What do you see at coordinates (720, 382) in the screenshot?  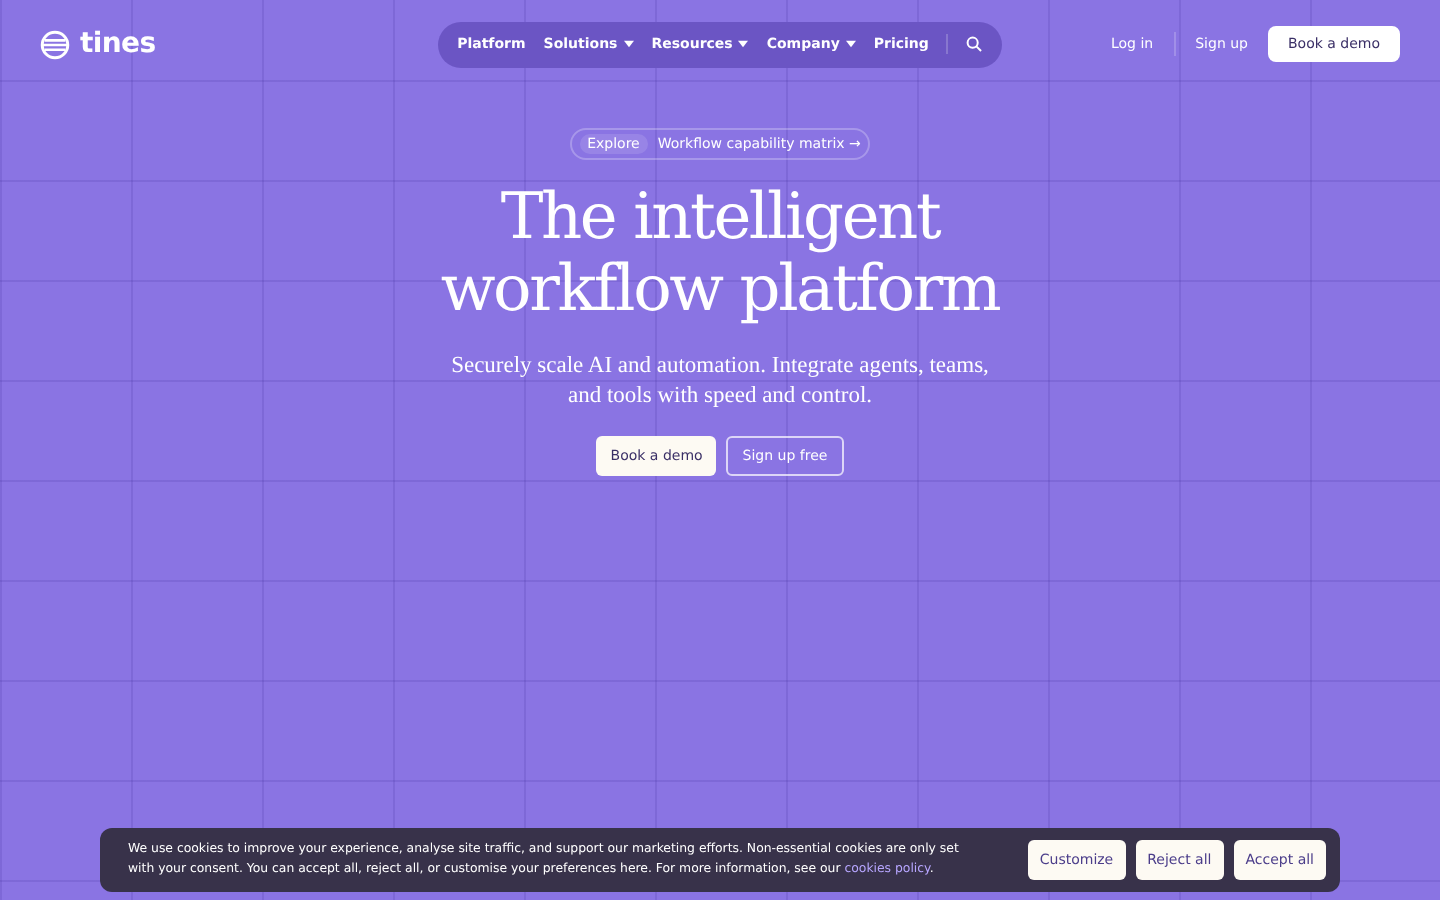 I see `hero-subtitle: Securely scale AI and automation. Integrate agents, teams, and tools with speed and control.` at bounding box center [720, 382].